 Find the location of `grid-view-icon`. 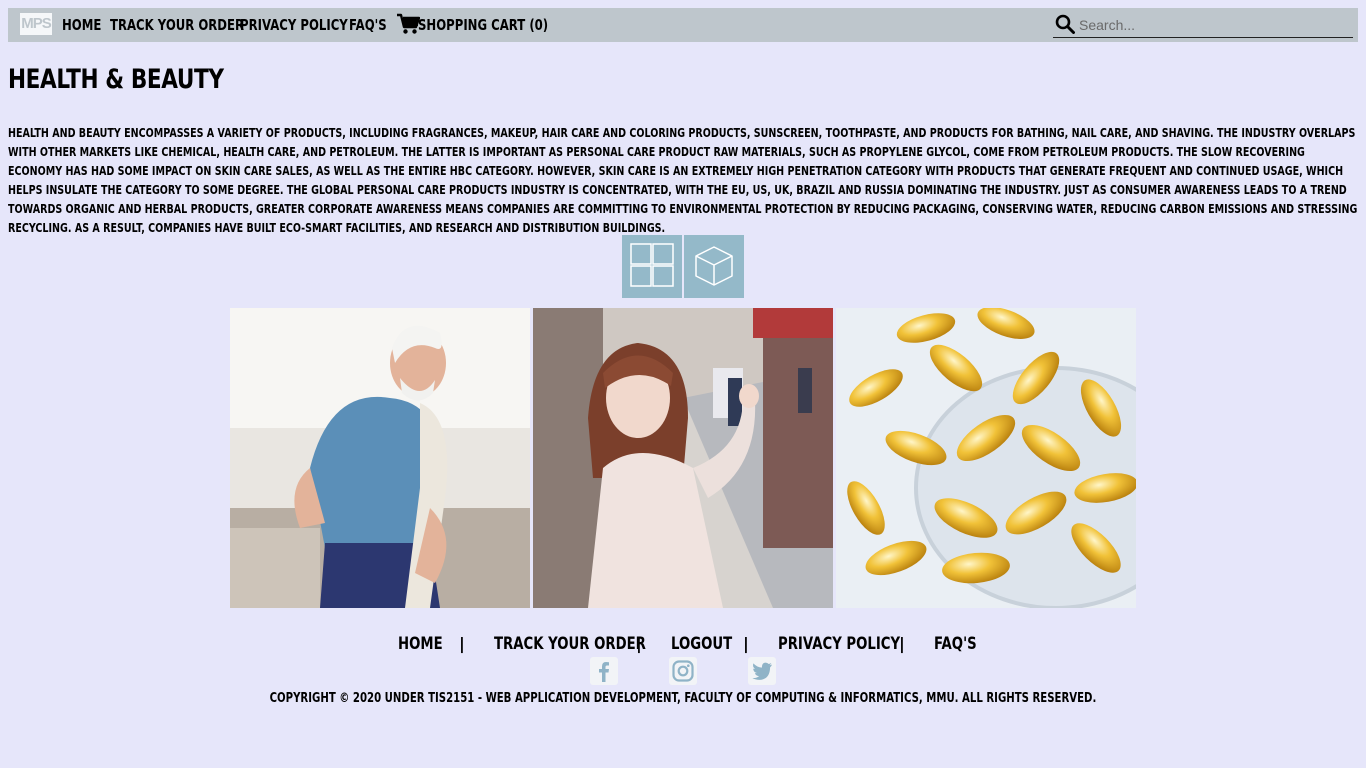

grid-view-icon is located at coordinates (652, 265).